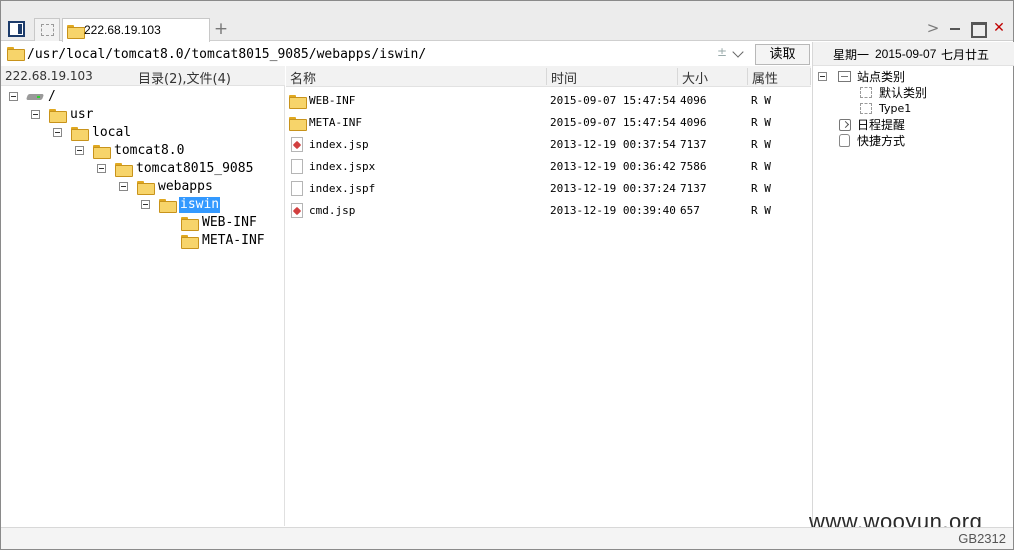 This screenshot has width=1014, height=550. Describe the element at coordinates (933, 28) in the screenshot. I see `chevron-right-icon: >` at that location.